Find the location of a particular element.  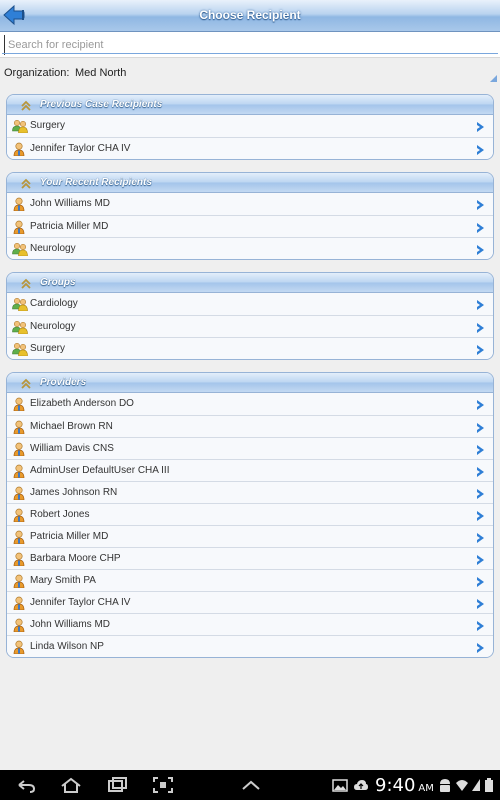

recipient-label: Mary Smith PA is located at coordinates (63, 580).